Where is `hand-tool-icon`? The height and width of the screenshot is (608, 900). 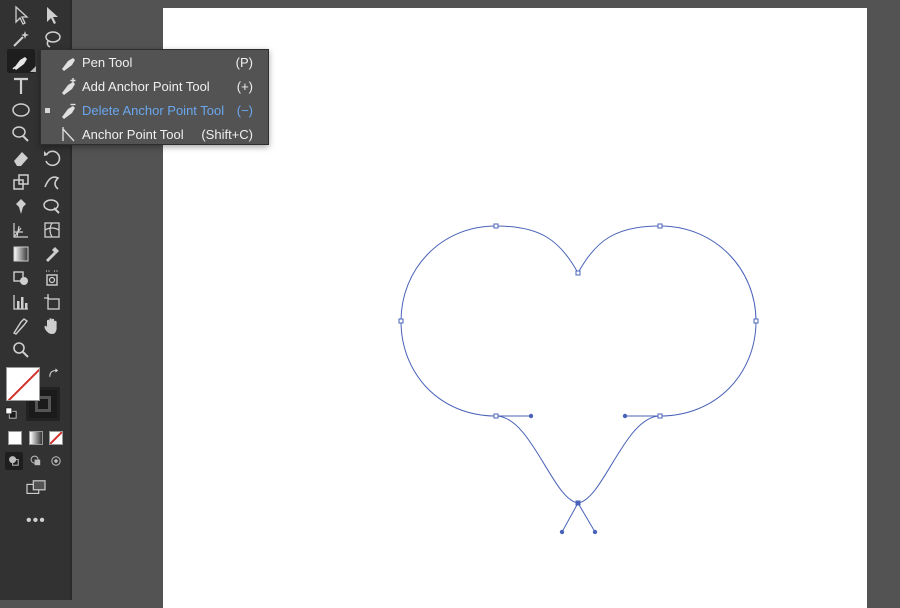 hand-tool-icon is located at coordinates (52, 326).